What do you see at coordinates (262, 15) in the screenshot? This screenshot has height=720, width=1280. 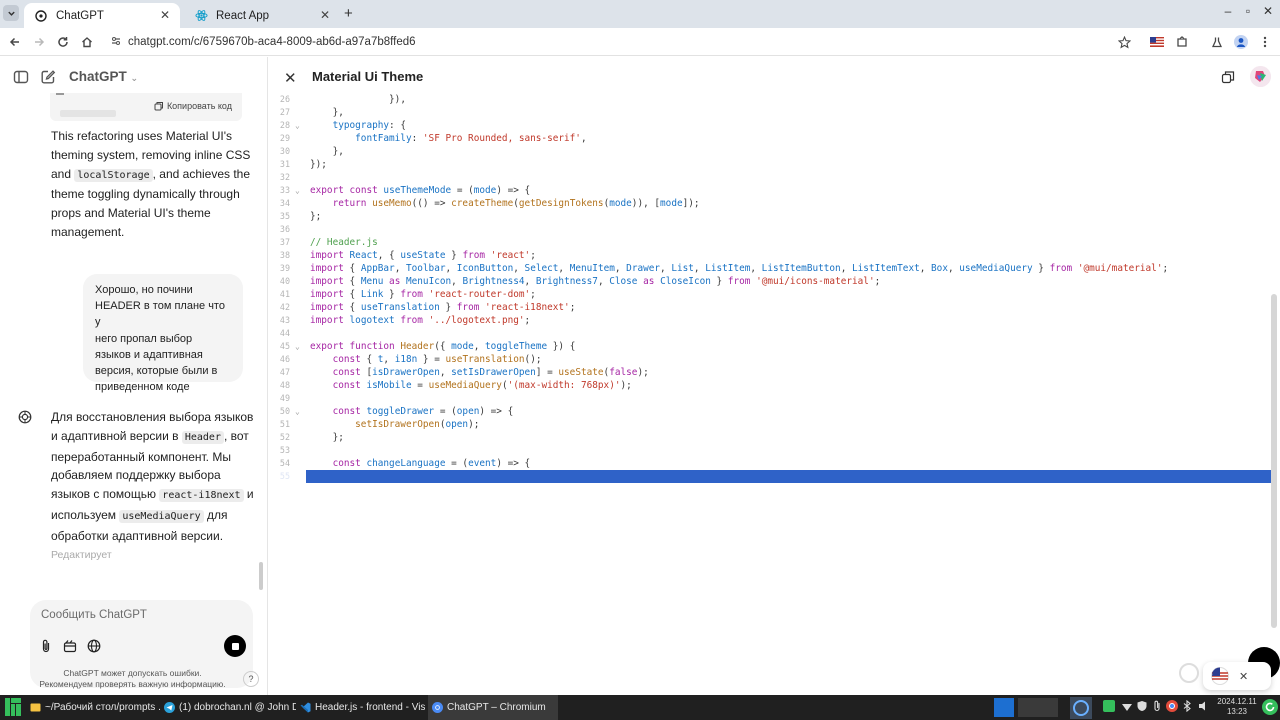 I see `tab-react-app: React App ✕` at bounding box center [262, 15].